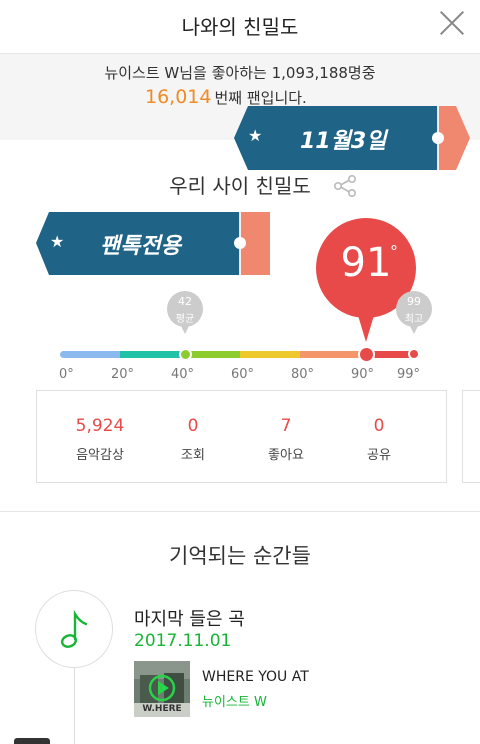 The image size is (480, 744). What do you see at coordinates (162, 689) in the screenshot?
I see `album-art: W.HERE` at bounding box center [162, 689].